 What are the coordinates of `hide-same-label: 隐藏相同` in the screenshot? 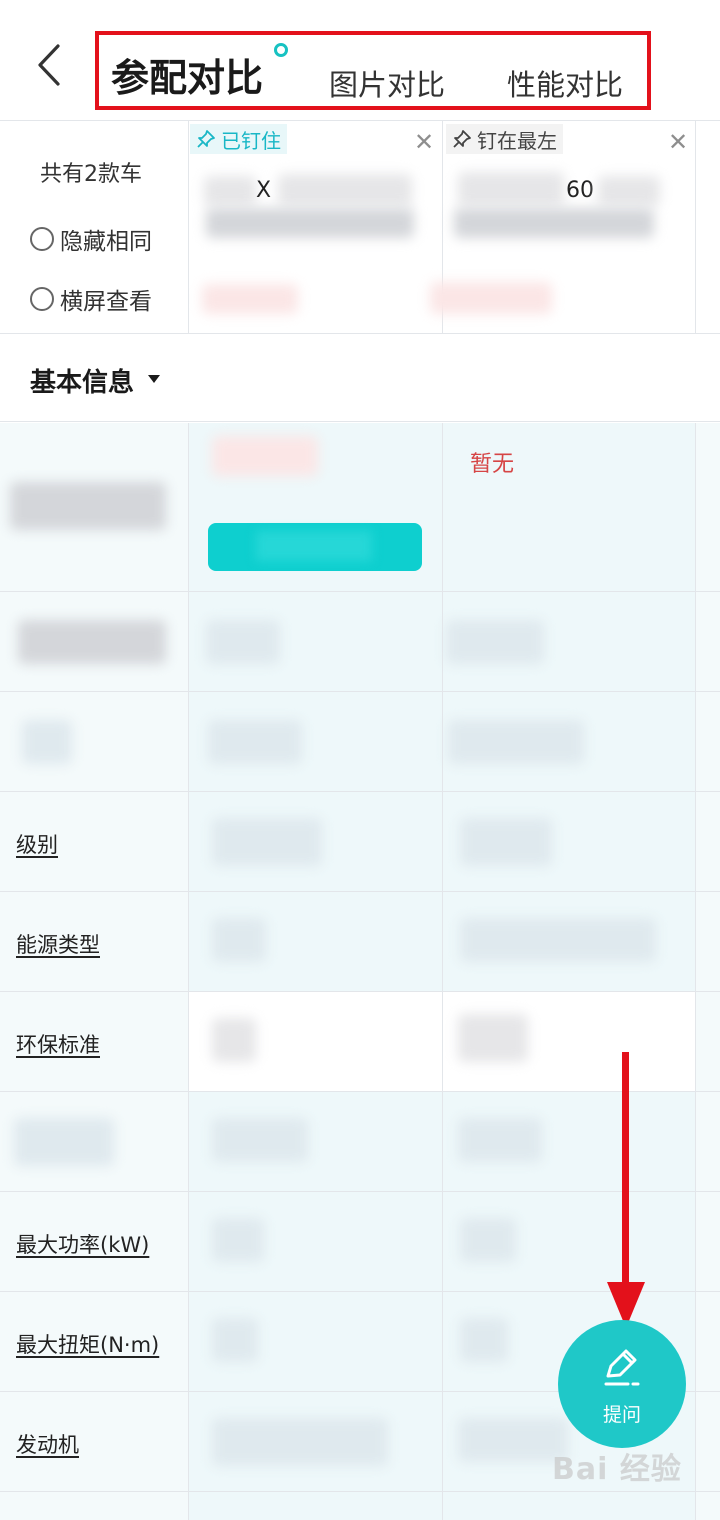 It's located at (106, 242).